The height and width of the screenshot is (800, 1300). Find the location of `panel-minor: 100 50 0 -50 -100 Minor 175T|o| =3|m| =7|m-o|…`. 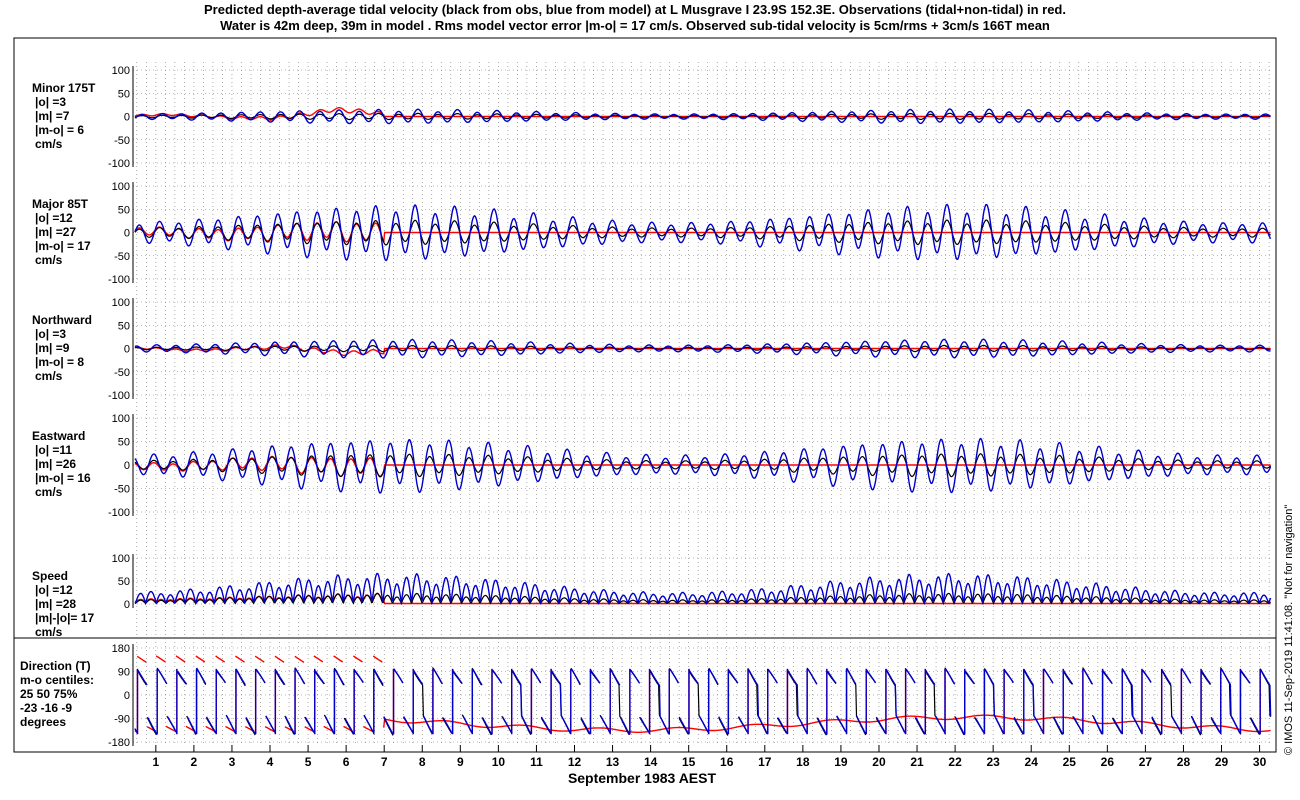

panel-minor: 100 50 0 -50 -100 Minor 175T|o| =3|m| =7|m-o|… is located at coordinates (652, 117).